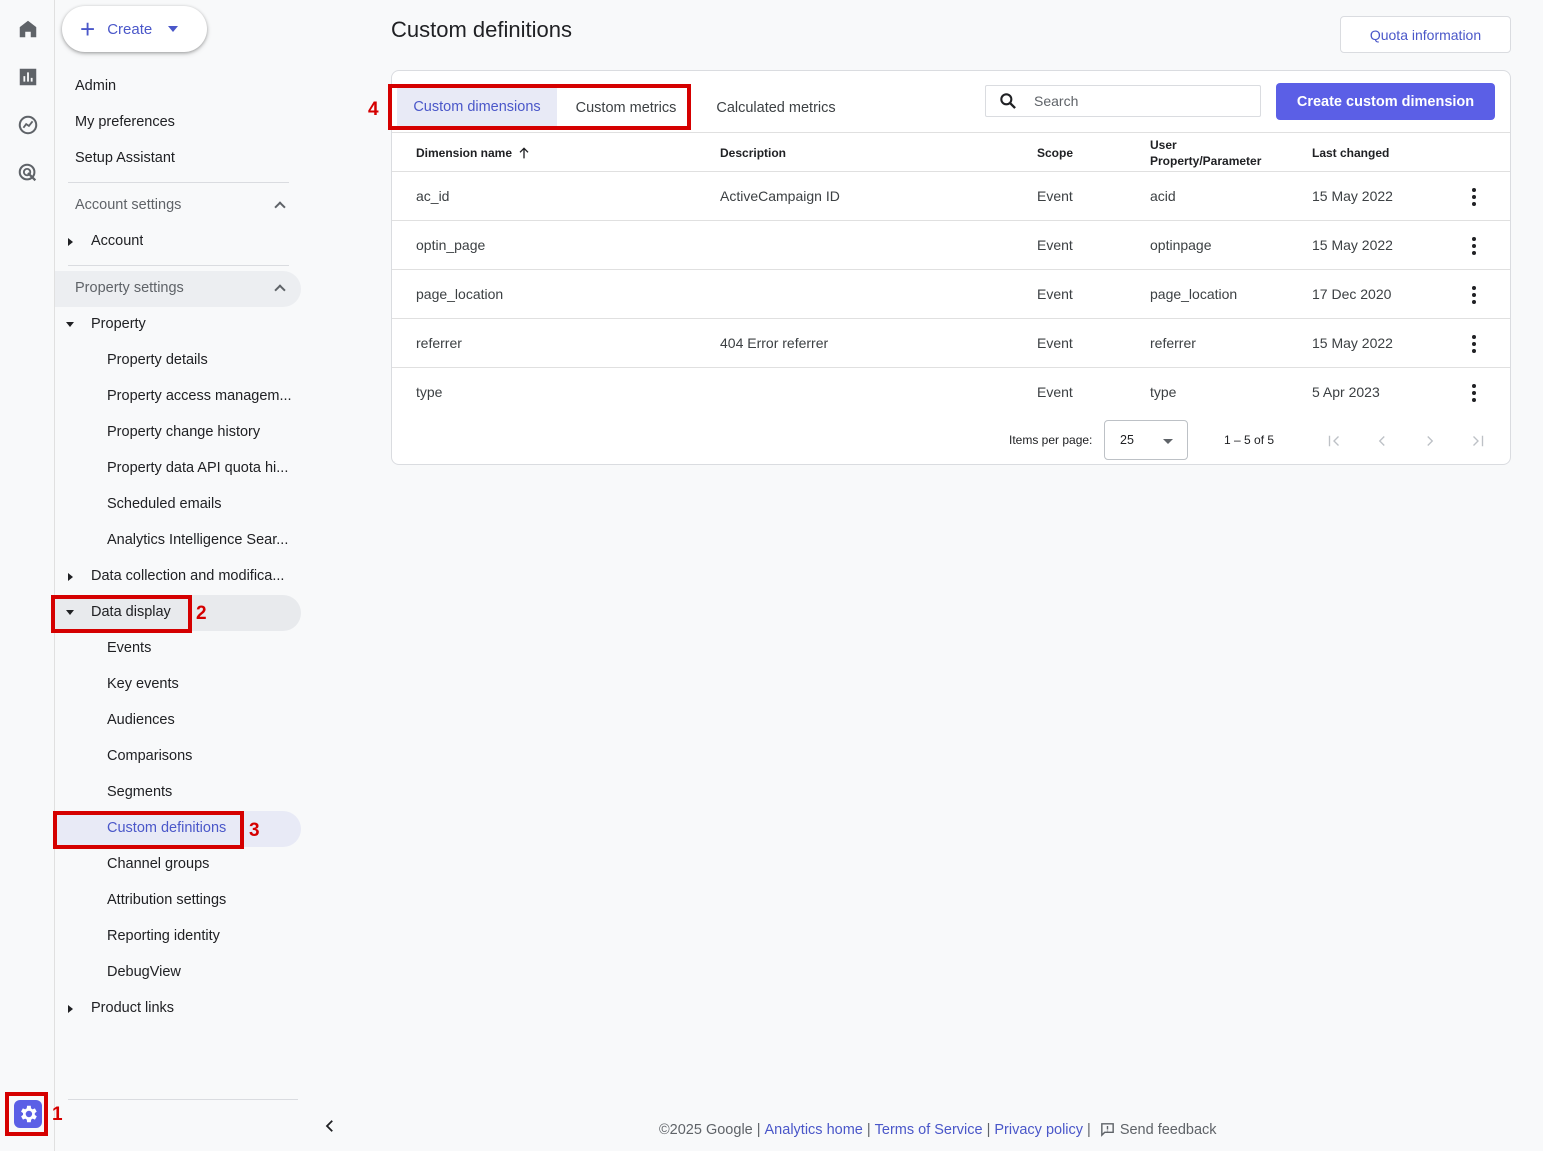  Describe the element at coordinates (28, 173) in the screenshot. I see `advertising-icon` at that location.